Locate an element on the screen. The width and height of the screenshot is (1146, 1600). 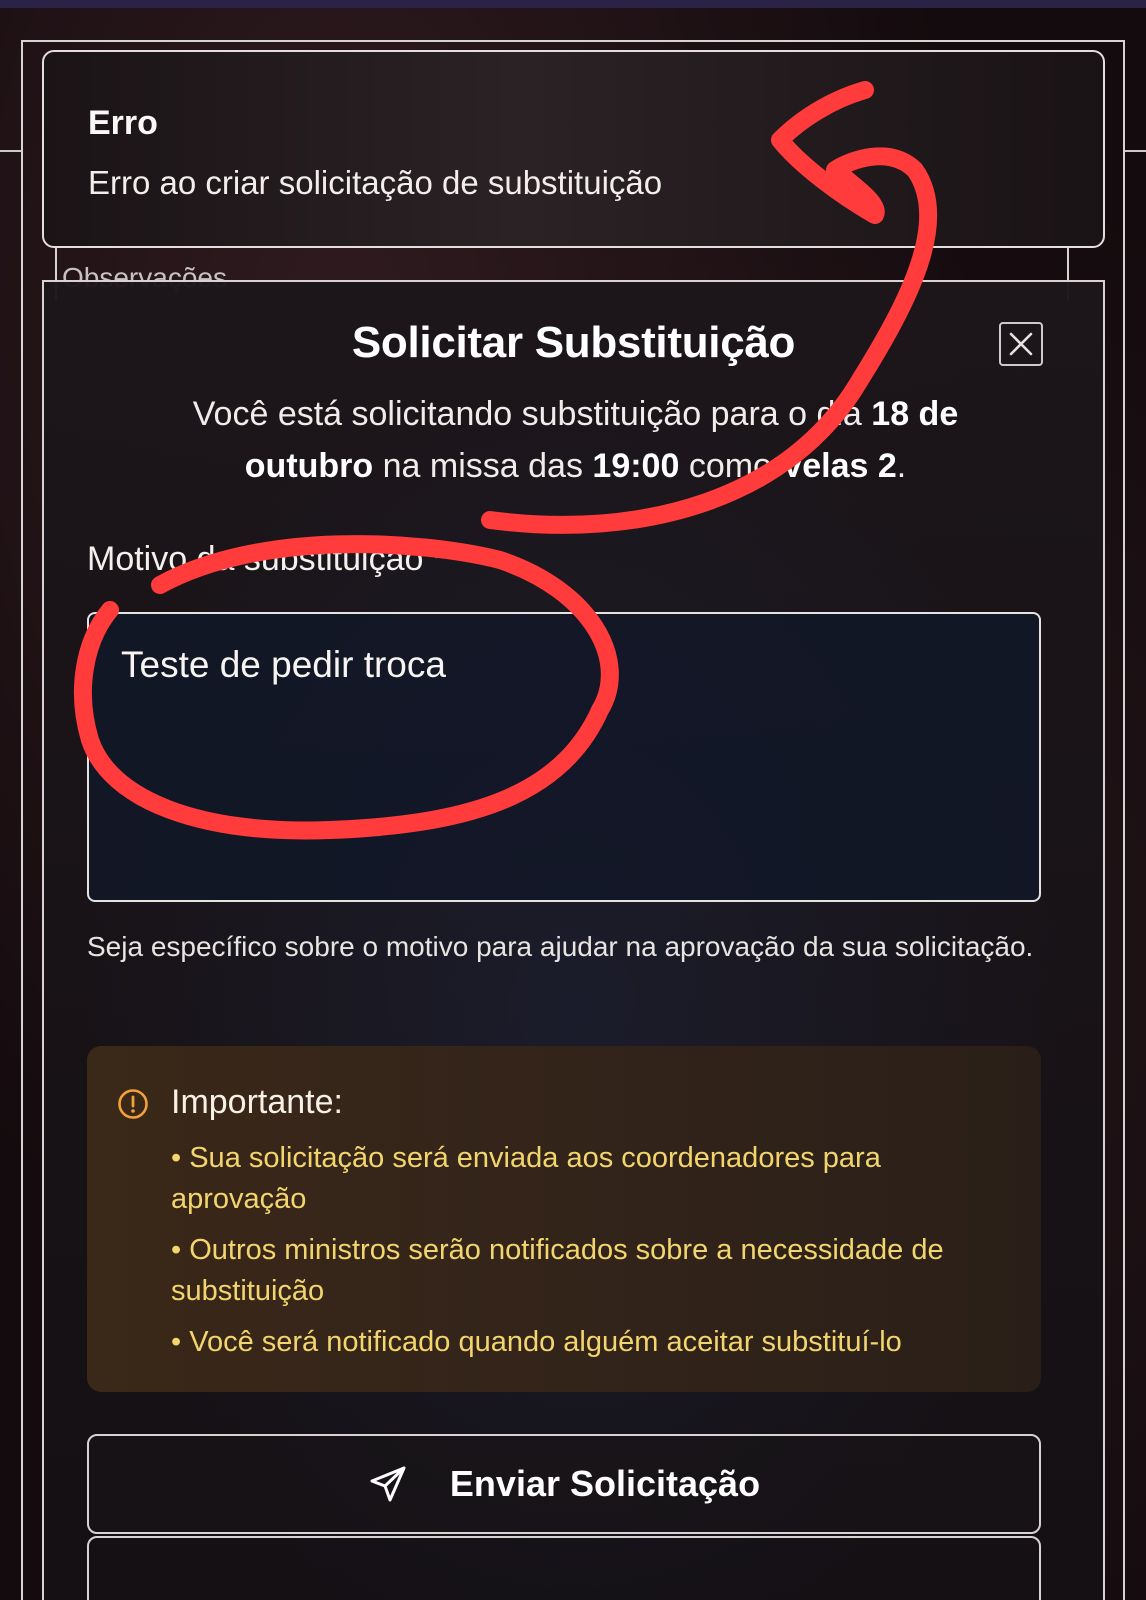
dialog-title: Solicitar Substituição is located at coordinates (573, 342).